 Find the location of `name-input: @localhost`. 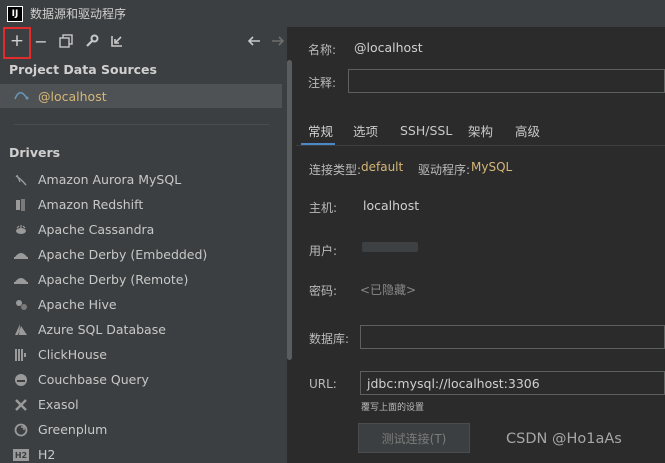

name-input: @localhost is located at coordinates (388, 47).